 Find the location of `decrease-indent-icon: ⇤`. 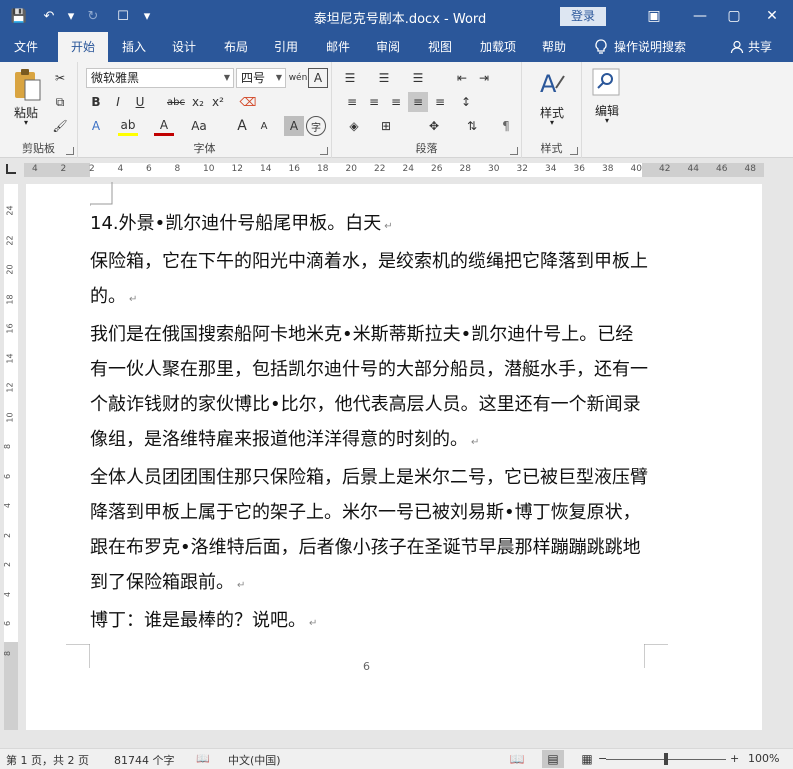

decrease-indent-icon: ⇤ is located at coordinates (462, 78).